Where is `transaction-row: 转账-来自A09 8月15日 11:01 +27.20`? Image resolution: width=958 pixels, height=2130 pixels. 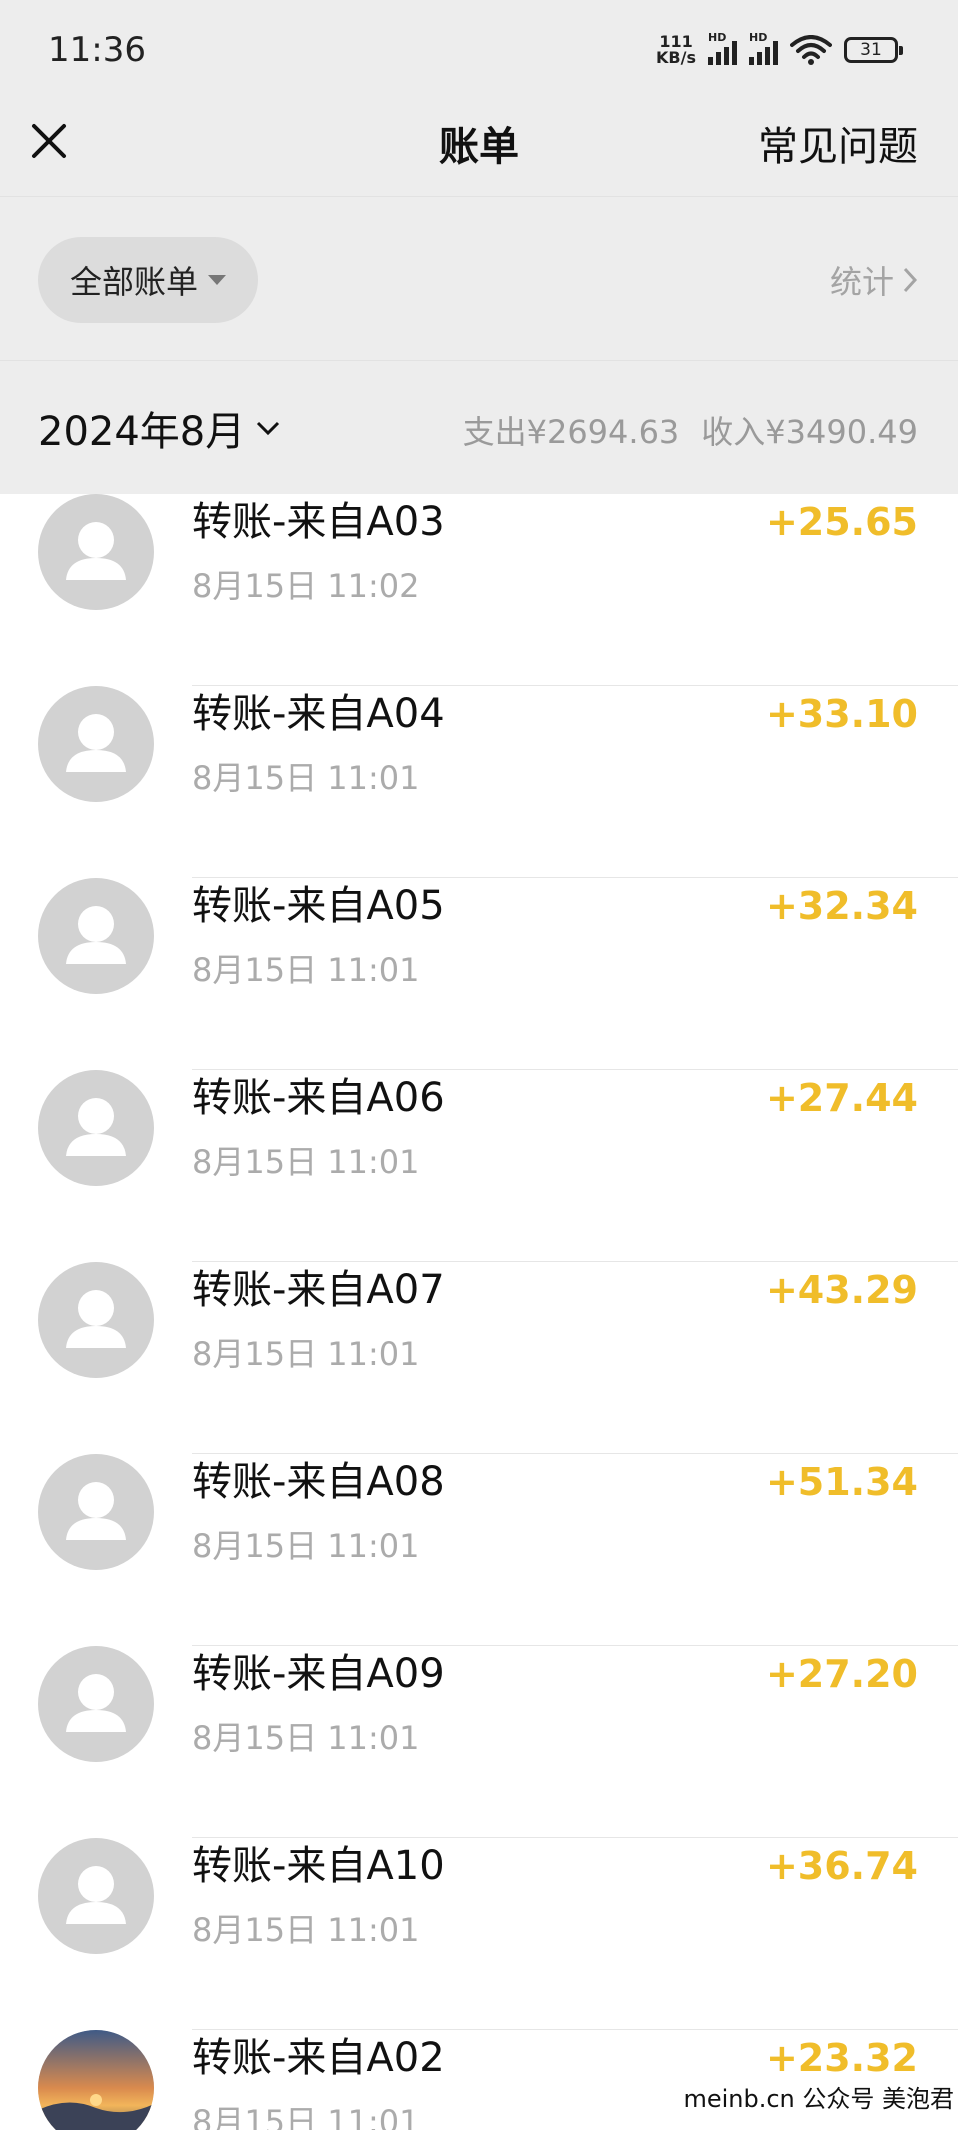
transaction-row: 转账-来自A09 8月15日 11:01 +27.20 is located at coordinates (479, 1742).